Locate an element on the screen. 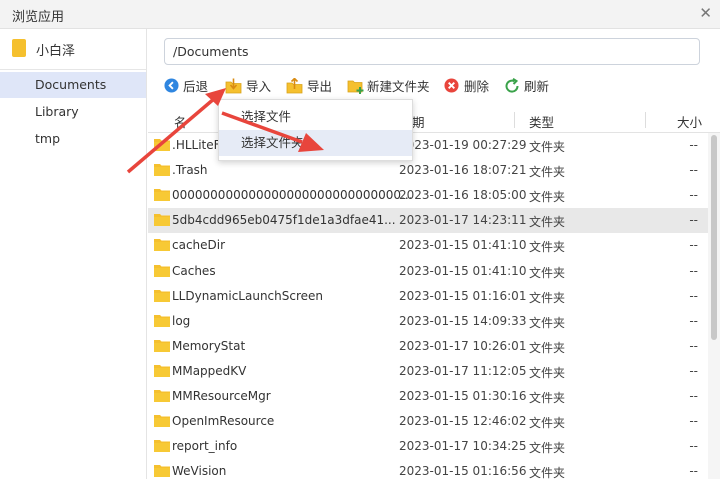 The height and width of the screenshot is (479, 720). close-icon: ✕ is located at coordinates (705, 13).